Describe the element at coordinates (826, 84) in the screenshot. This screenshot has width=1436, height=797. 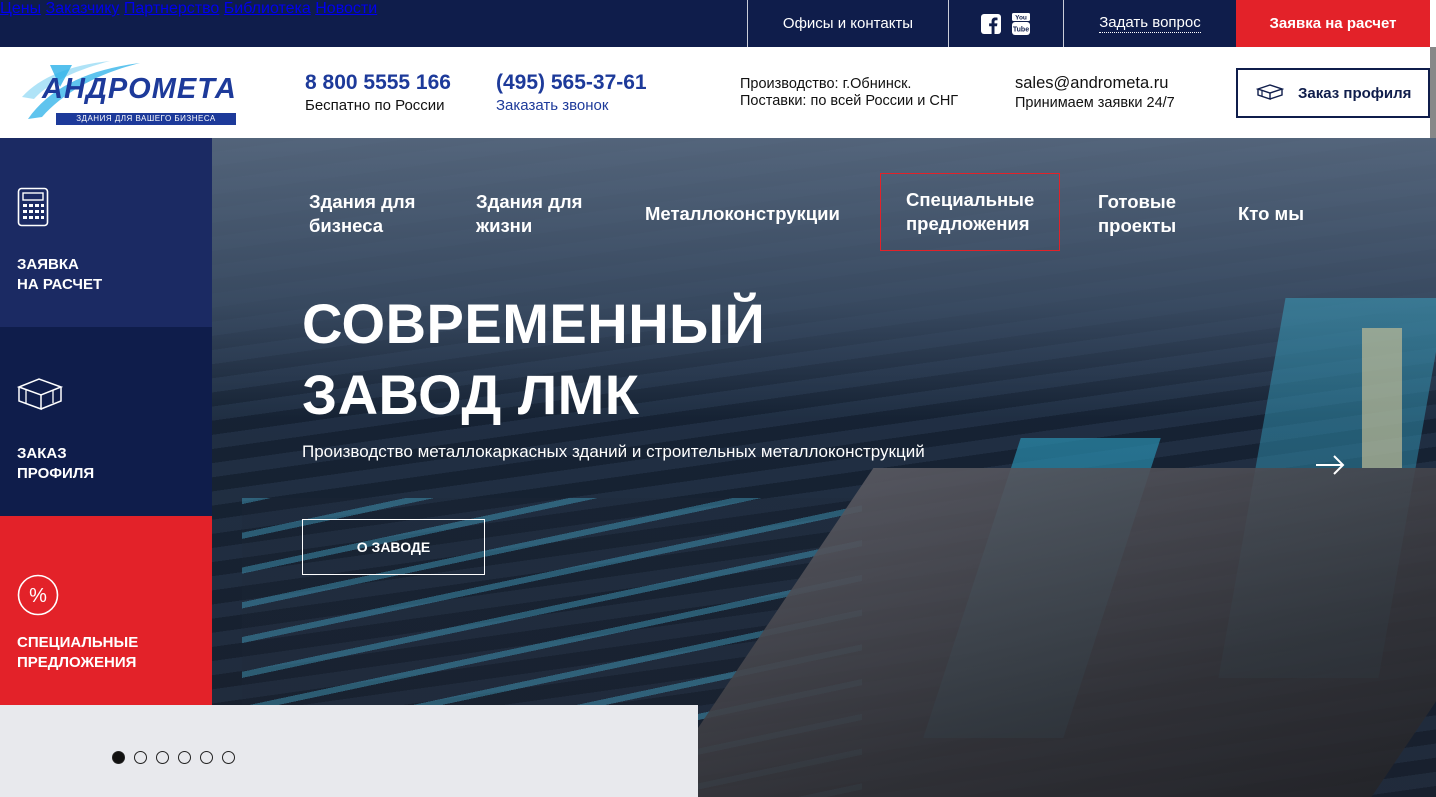
I see `production-location: Производство: г.Обнинск.` at that location.